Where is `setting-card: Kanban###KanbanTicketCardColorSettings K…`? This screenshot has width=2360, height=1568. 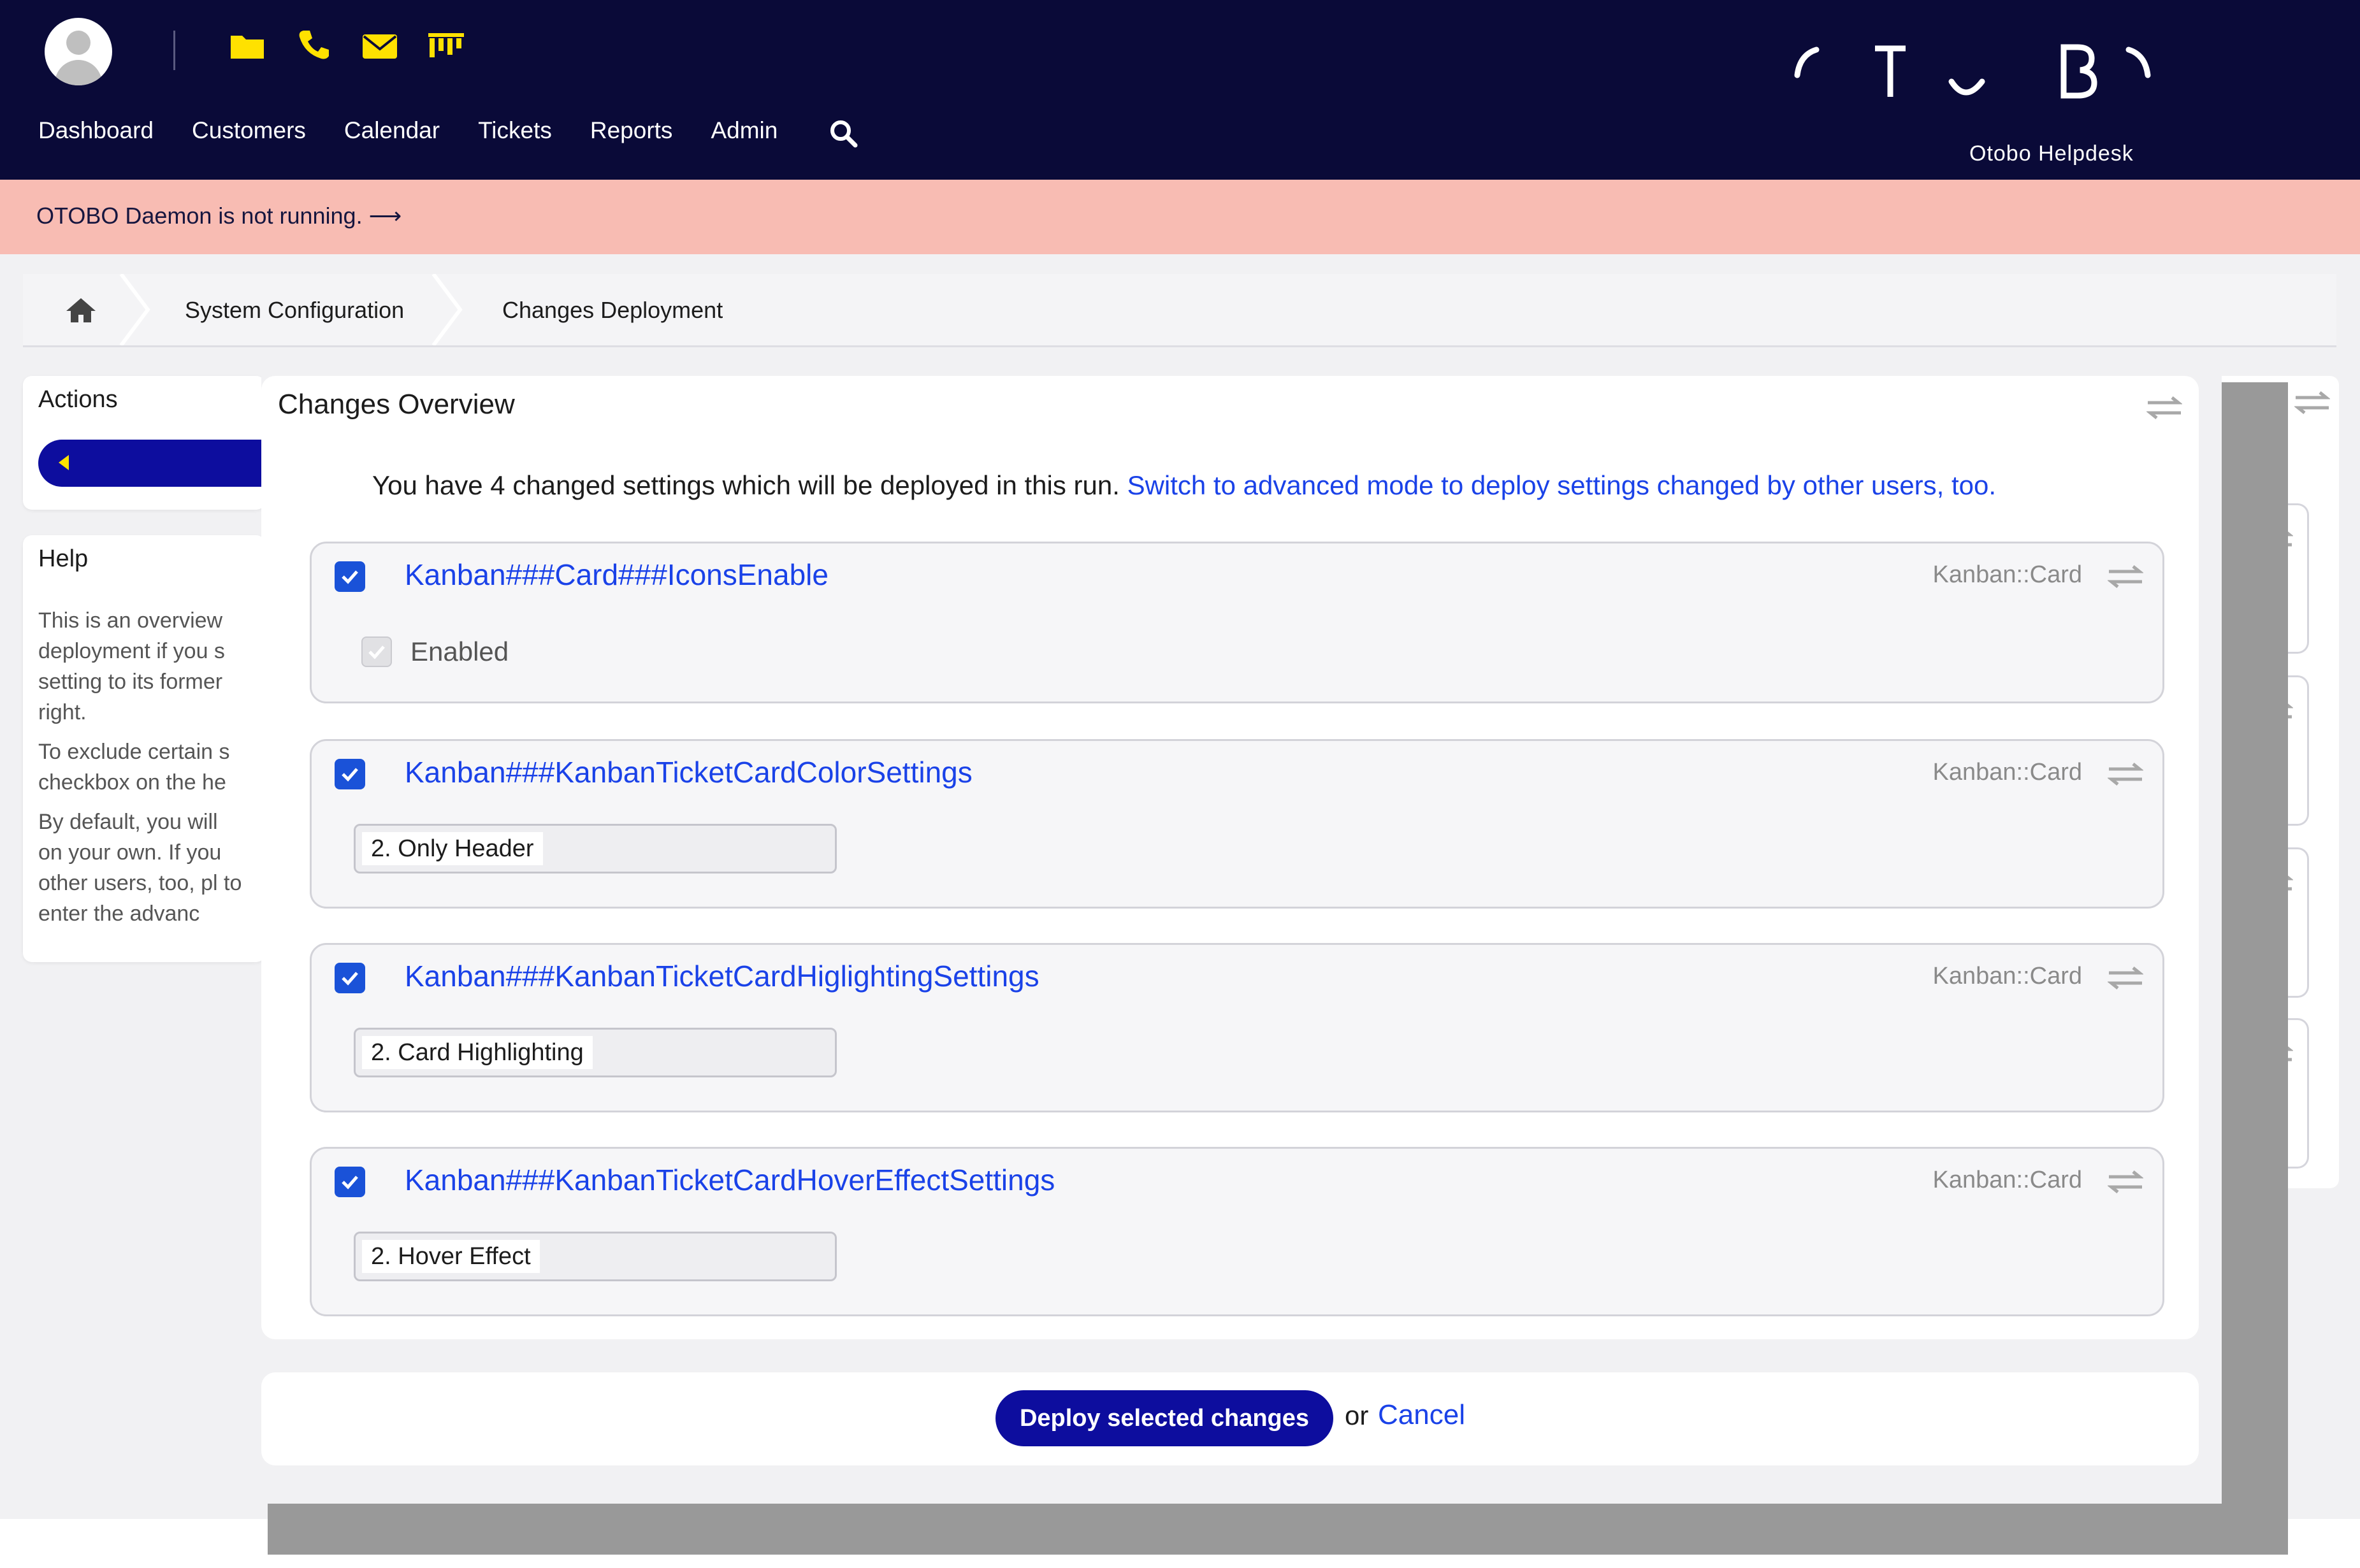 setting-card: Kanban###KanbanTicketCardColorSettings K… is located at coordinates (1237, 824).